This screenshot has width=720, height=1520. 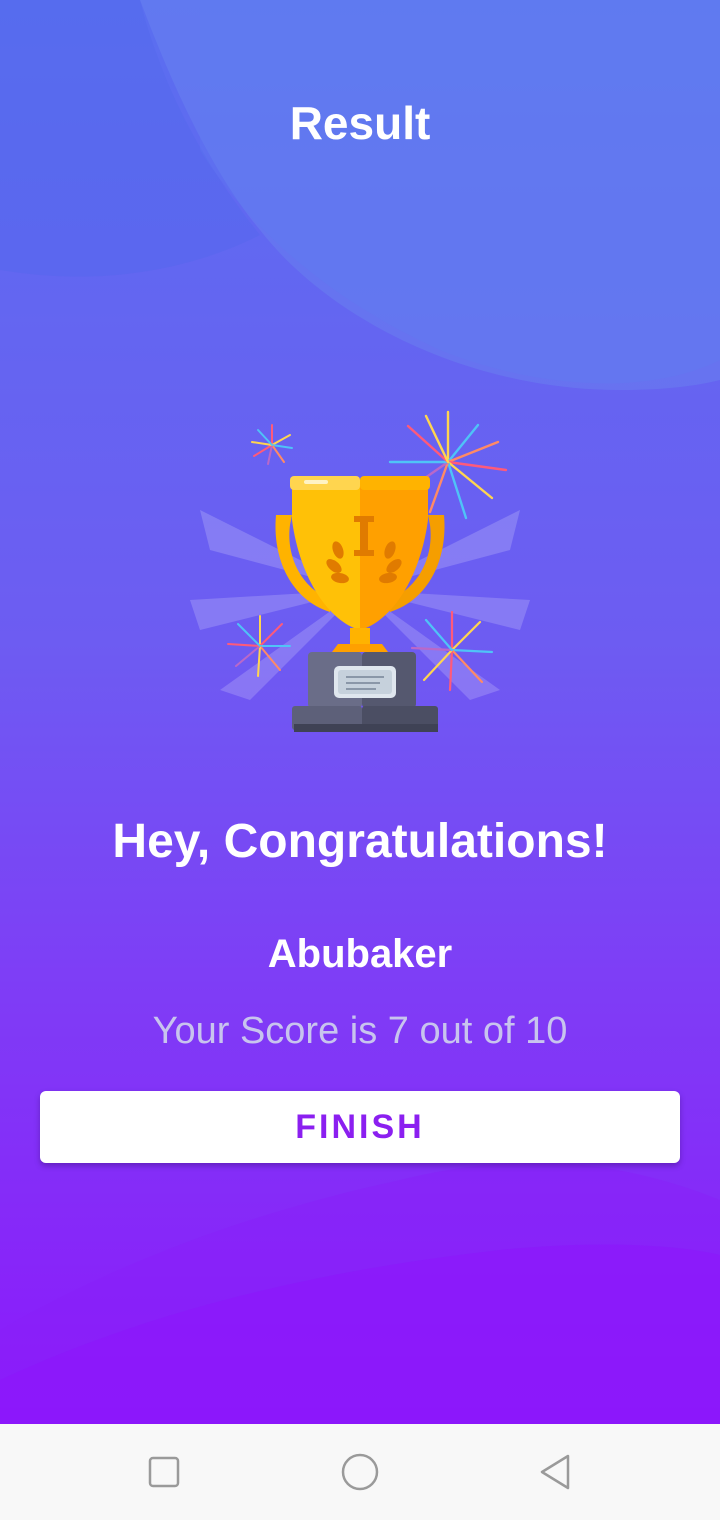 What do you see at coordinates (360, 841) in the screenshot?
I see `congratulations-heading: Hey, Congratulations!` at bounding box center [360, 841].